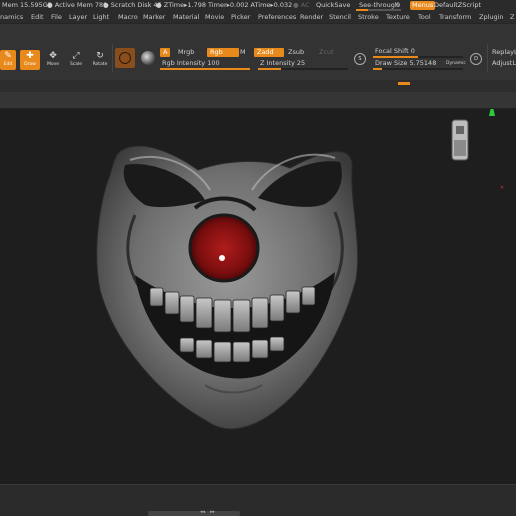 This screenshot has width=516, height=516. I want to click on navigation-cube, so click(460, 140).